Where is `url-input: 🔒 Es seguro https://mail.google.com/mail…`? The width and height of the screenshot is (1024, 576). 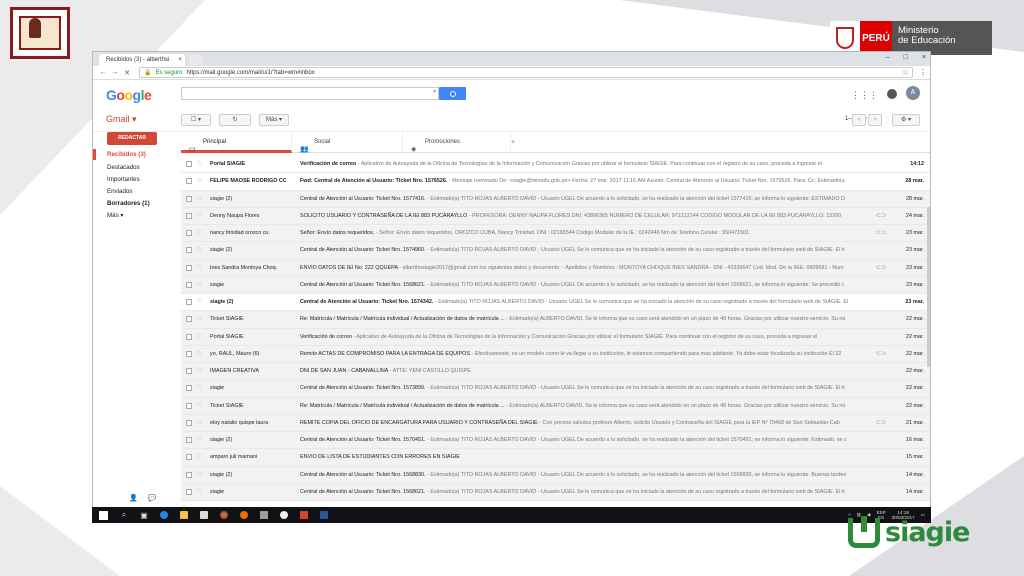
url-input: 🔒 Es seguro https://mail.google.com/mail… is located at coordinates (526, 72).